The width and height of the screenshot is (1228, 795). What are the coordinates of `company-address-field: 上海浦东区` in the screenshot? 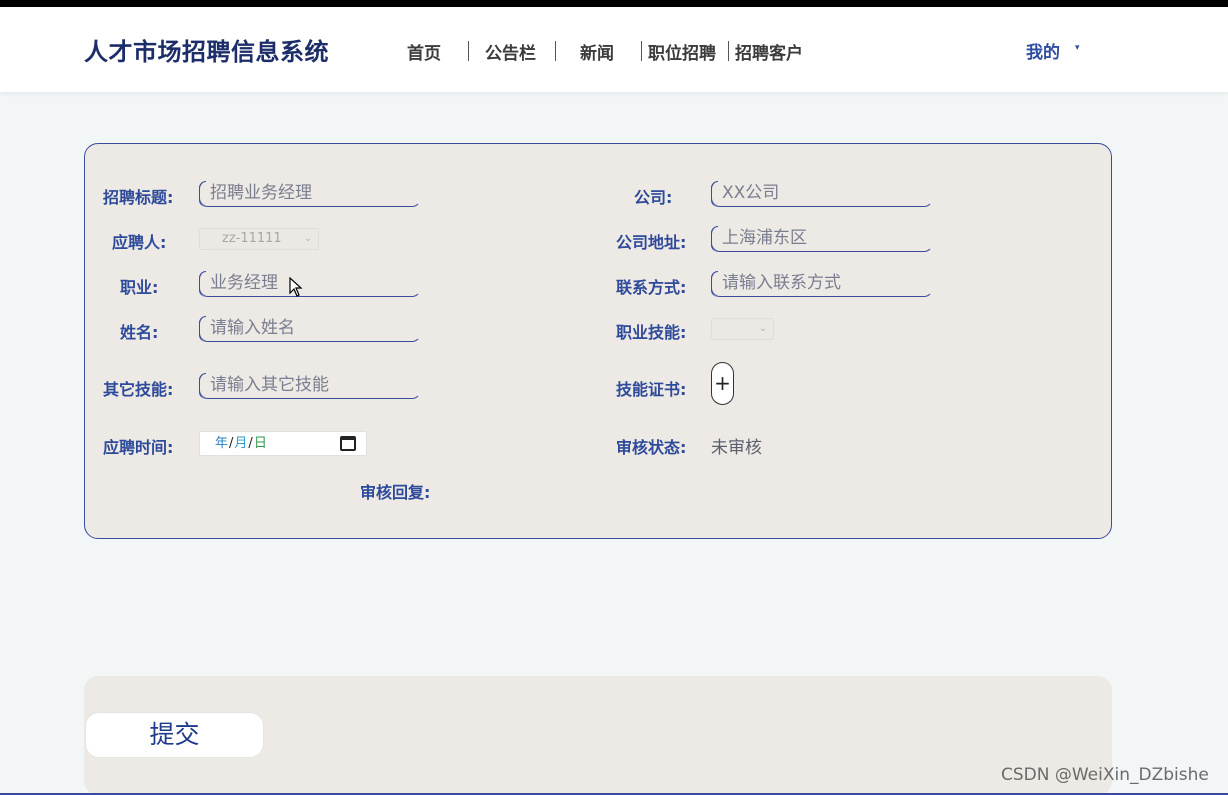 It's located at (822, 238).